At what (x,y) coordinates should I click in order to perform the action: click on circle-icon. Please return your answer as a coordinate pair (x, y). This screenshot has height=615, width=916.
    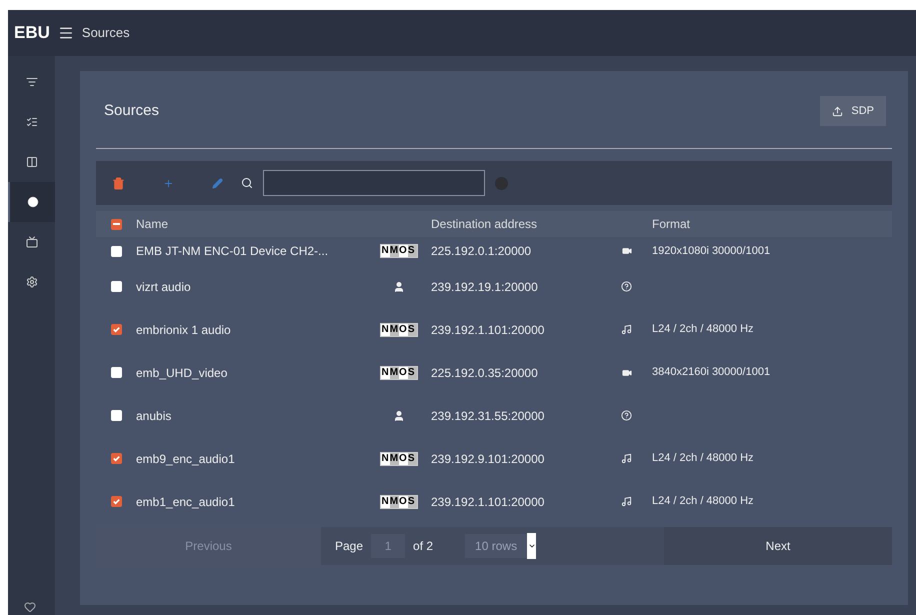
    Looking at the image, I should click on (32, 202).